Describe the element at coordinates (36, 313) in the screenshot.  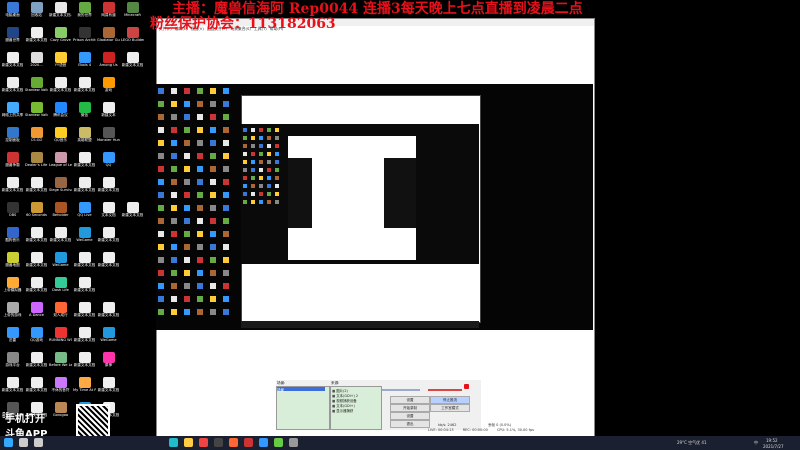
I see `desktop-icon: A Dance` at that location.